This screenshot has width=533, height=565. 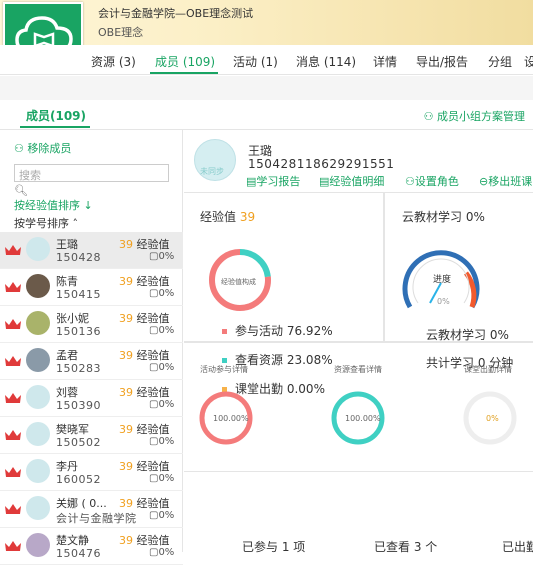 What do you see at coordinates (185, 61) in the screenshot?
I see `tab-members: 成员 (109)` at bounding box center [185, 61].